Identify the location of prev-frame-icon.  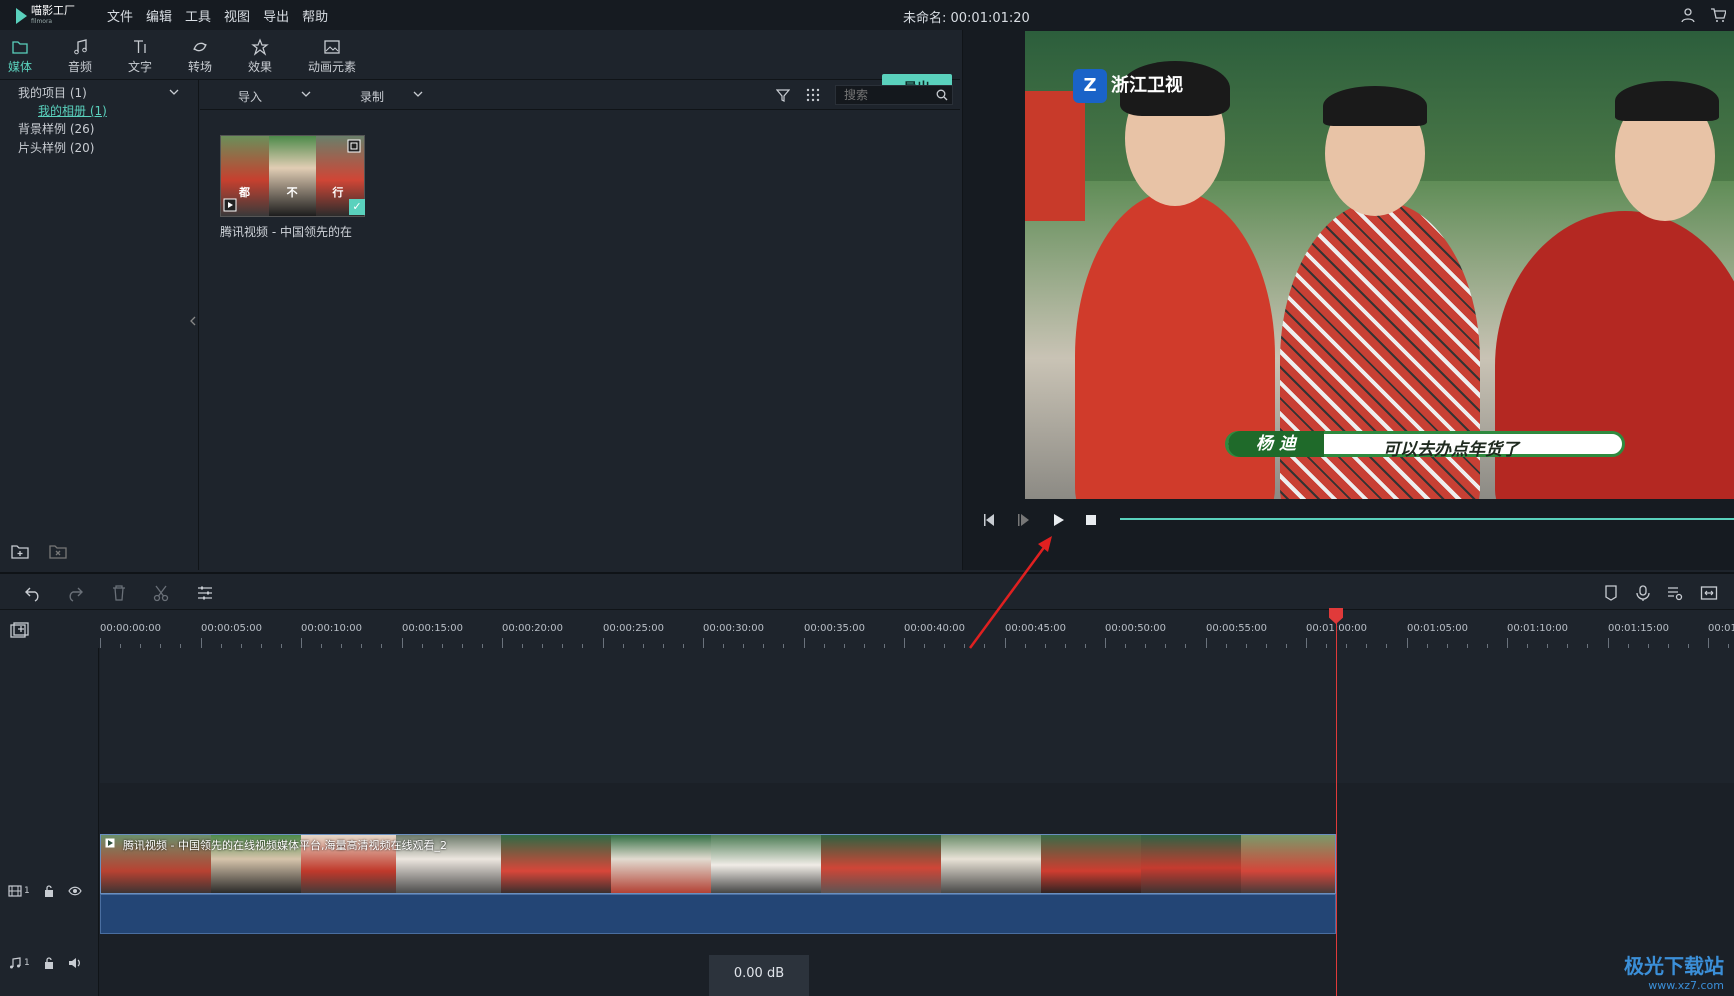
(990, 520).